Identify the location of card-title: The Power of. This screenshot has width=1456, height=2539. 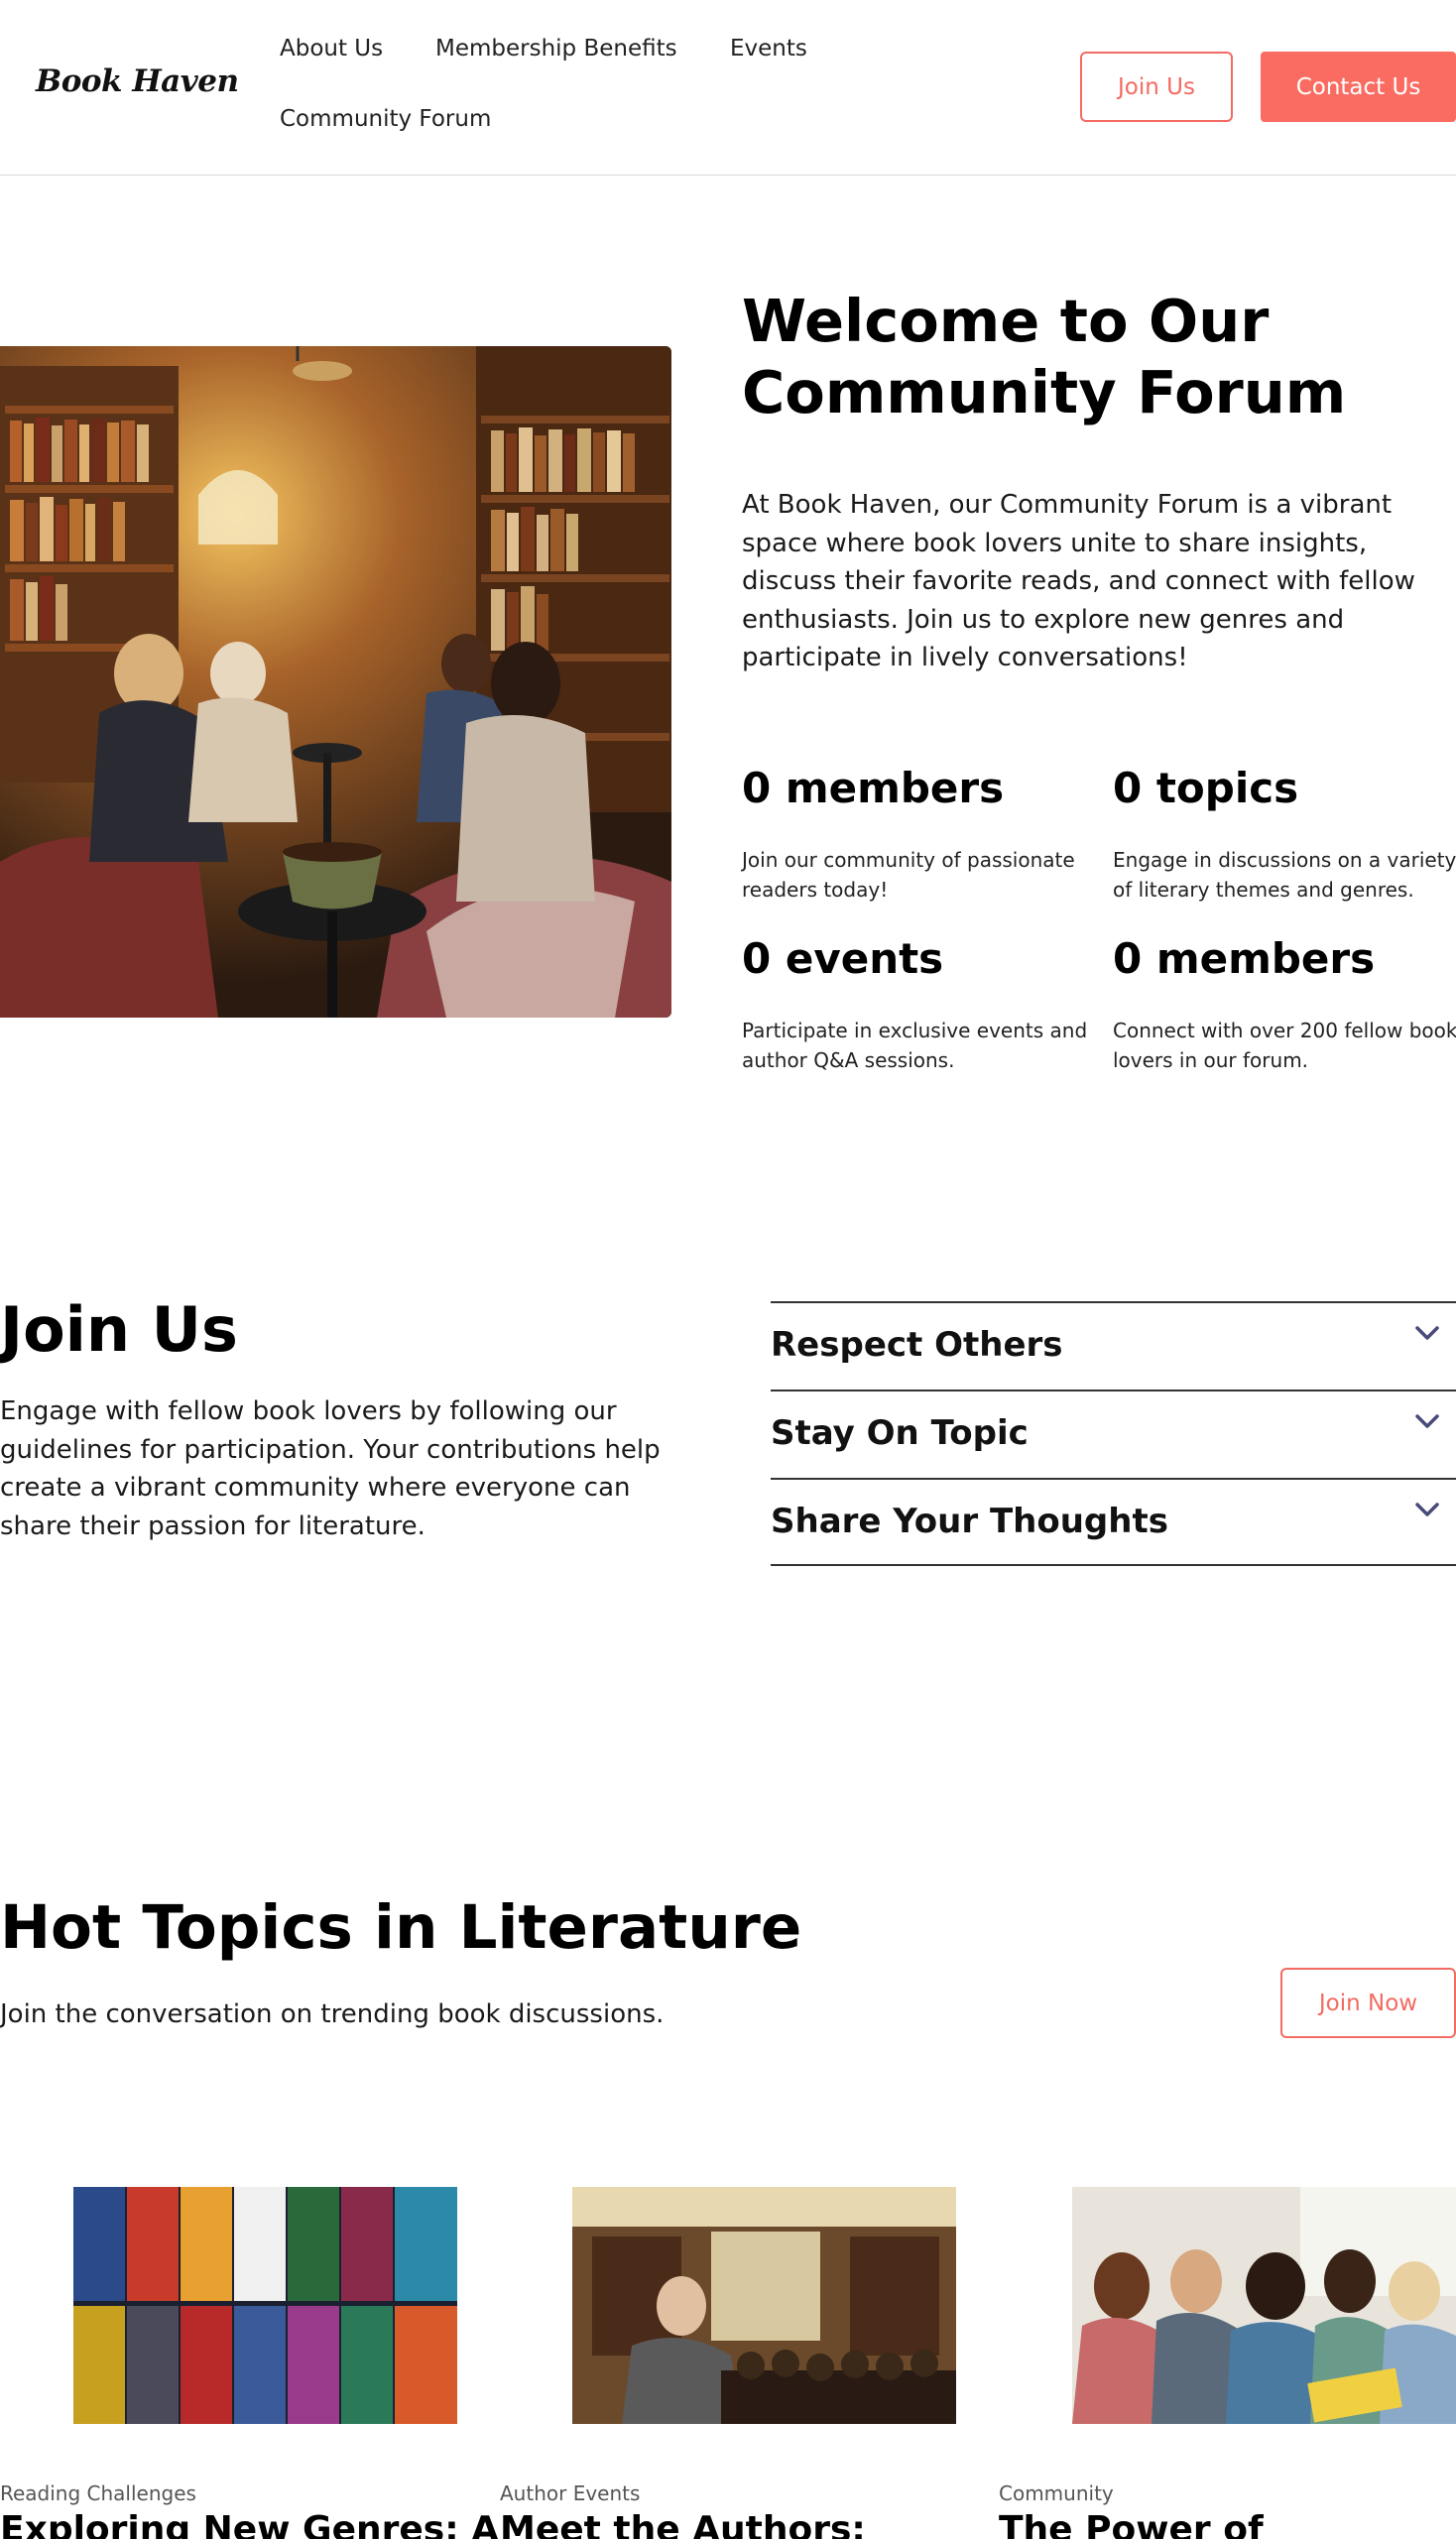
(1131, 2524).